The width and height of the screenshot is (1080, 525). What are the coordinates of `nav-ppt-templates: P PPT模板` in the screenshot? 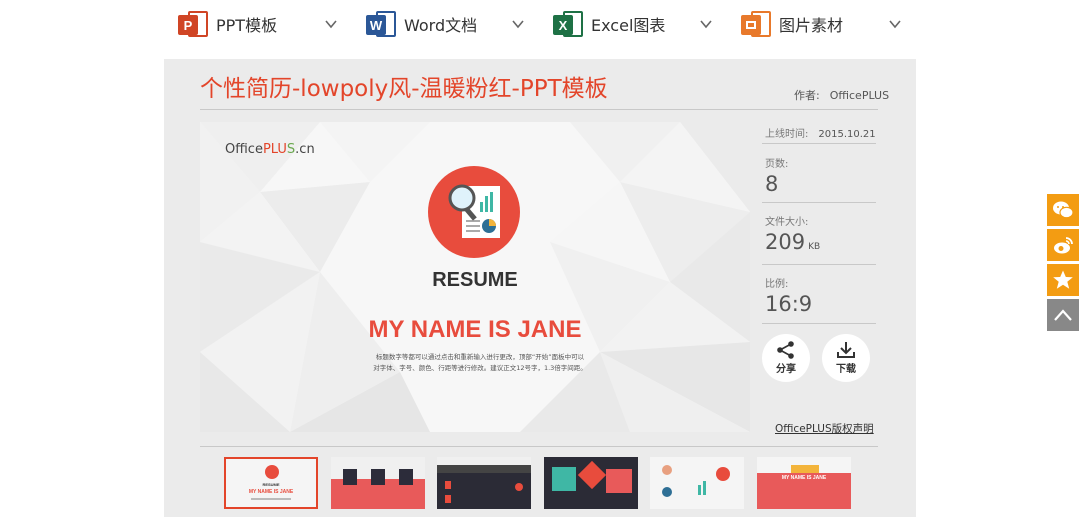 It's located at (227, 24).